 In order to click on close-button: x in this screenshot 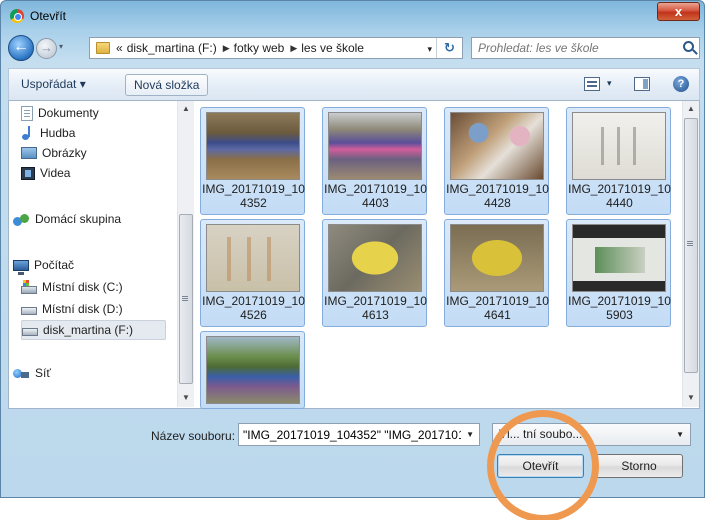, I will do `click(678, 11)`.